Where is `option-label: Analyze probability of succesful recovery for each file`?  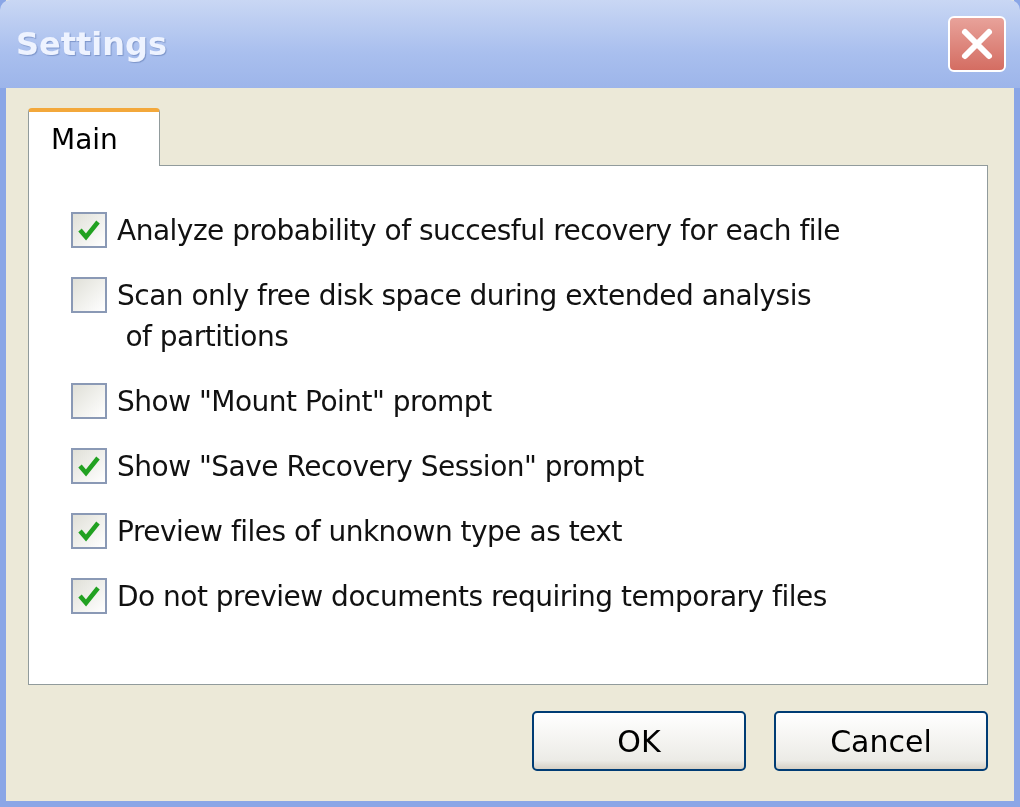
option-label: Analyze probability of succesful recovery for each file is located at coordinates (479, 231).